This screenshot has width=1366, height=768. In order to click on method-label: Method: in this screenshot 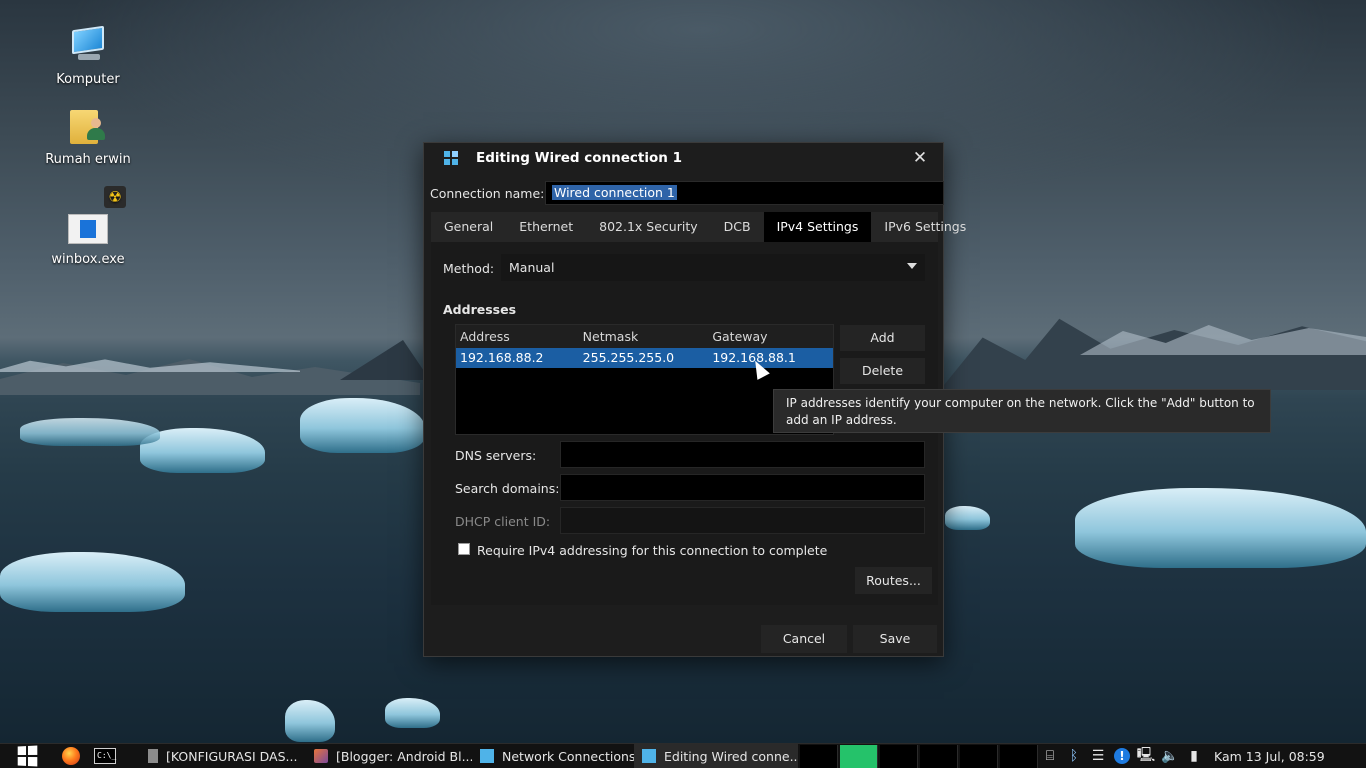, I will do `click(469, 268)`.